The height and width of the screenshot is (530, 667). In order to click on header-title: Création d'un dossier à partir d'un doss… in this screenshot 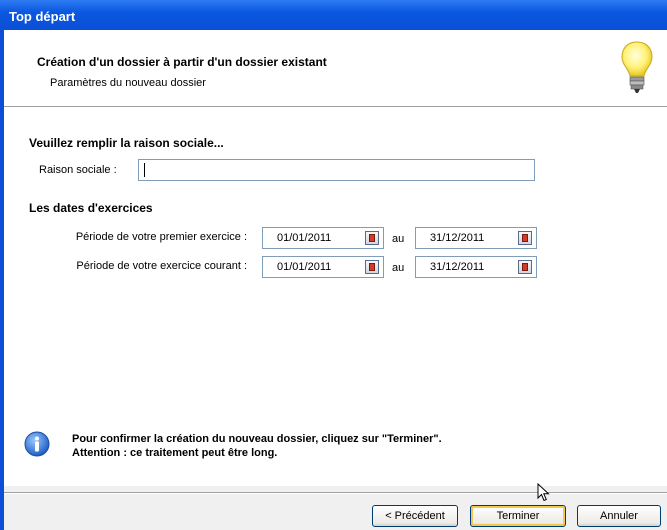, I will do `click(182, 62)`.